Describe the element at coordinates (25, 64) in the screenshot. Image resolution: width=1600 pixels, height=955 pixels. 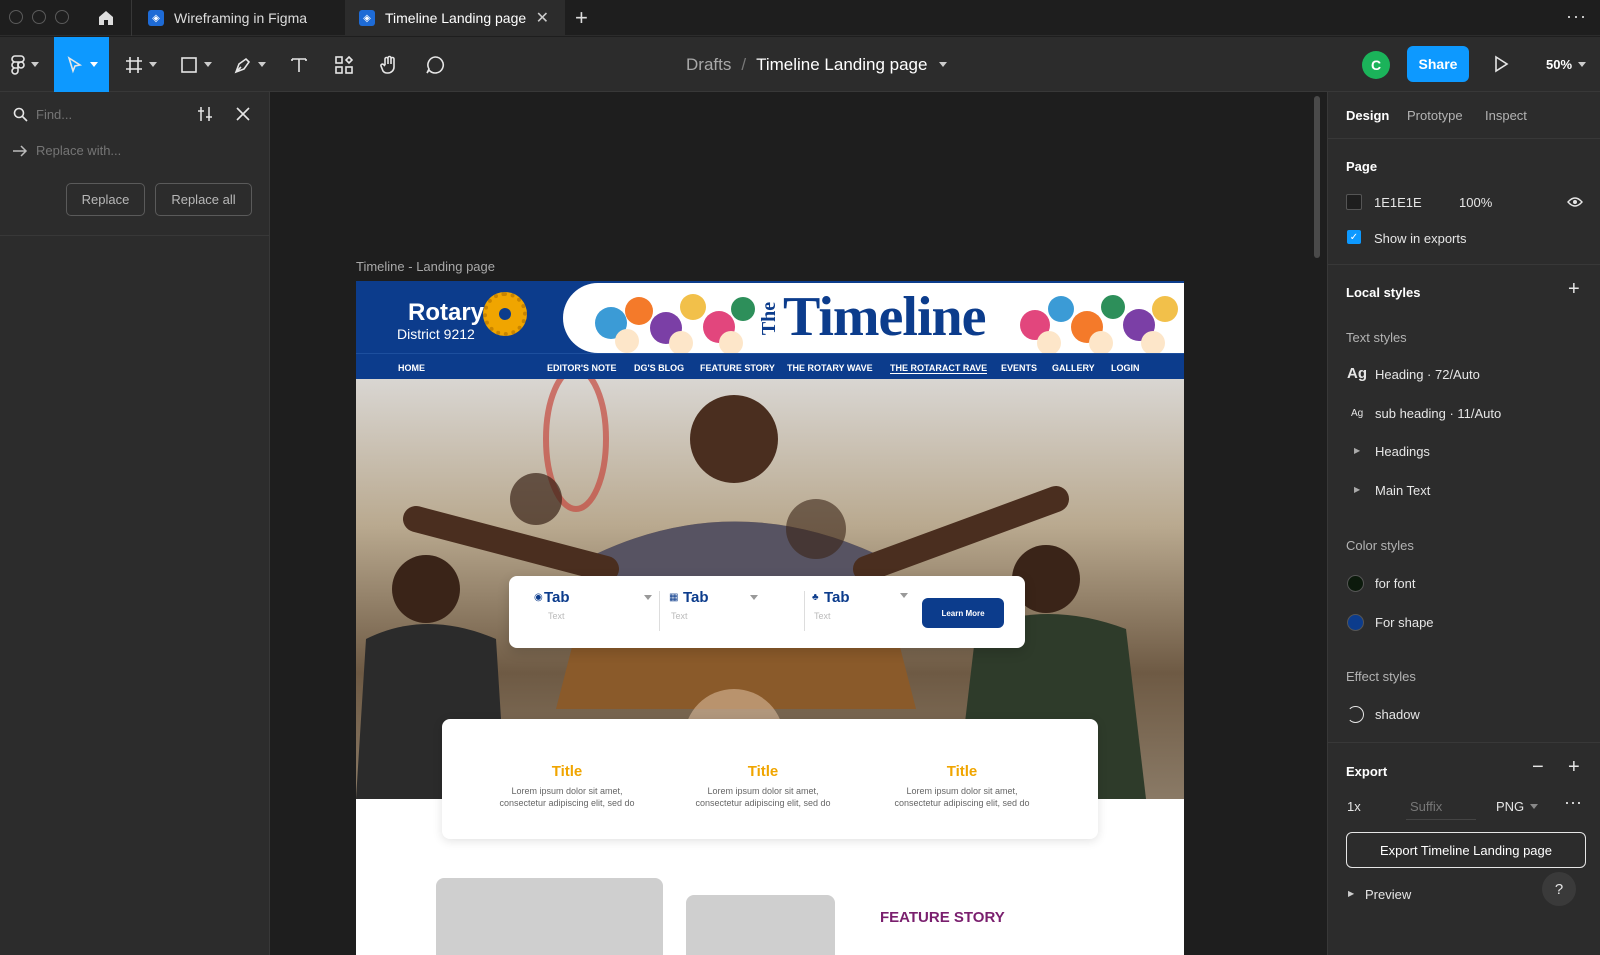
I see `main-menu-button` at that location.